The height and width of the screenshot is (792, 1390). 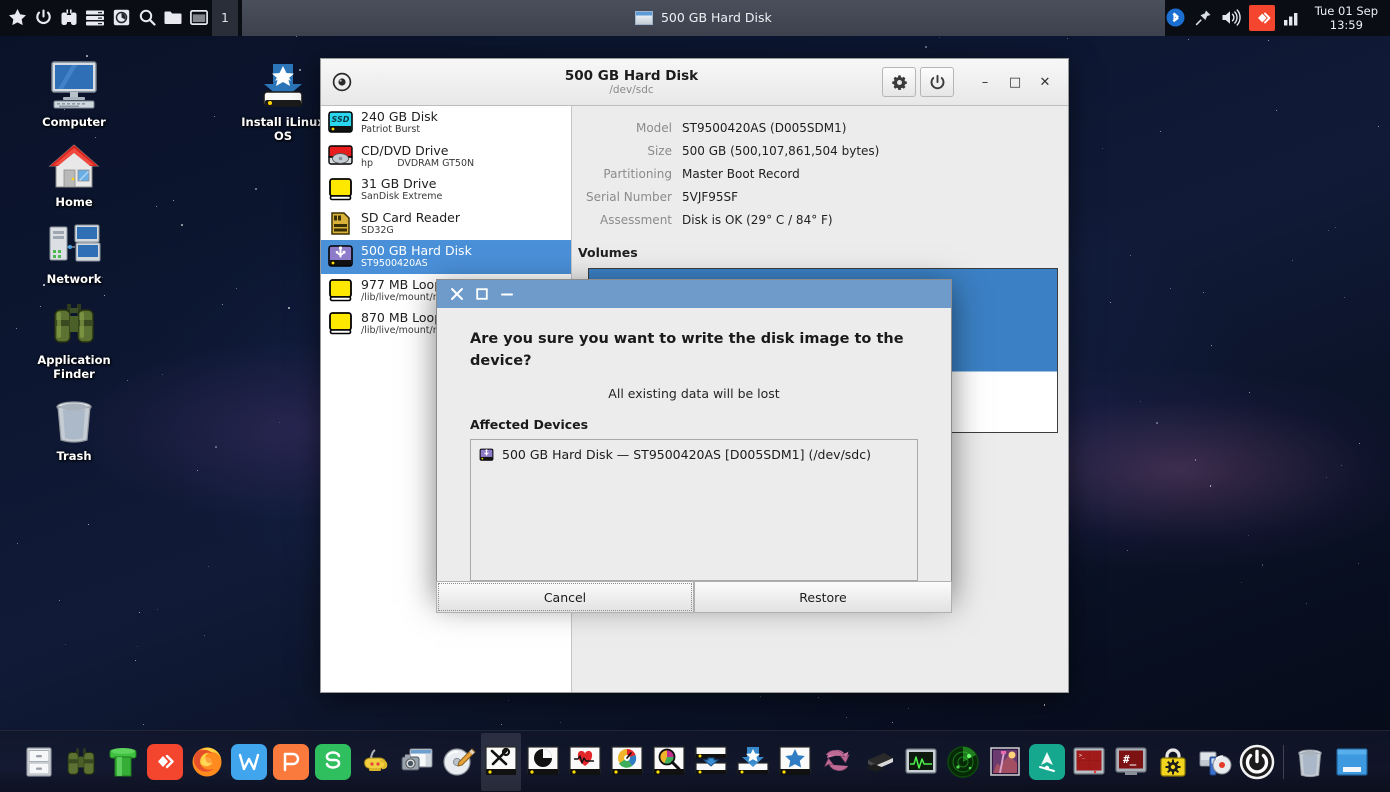 What do you see at coordinates (710, 197) in the screenshot?
I see `info-value-serial-number: 5VJF95SF` at bounding box center [710, 197].